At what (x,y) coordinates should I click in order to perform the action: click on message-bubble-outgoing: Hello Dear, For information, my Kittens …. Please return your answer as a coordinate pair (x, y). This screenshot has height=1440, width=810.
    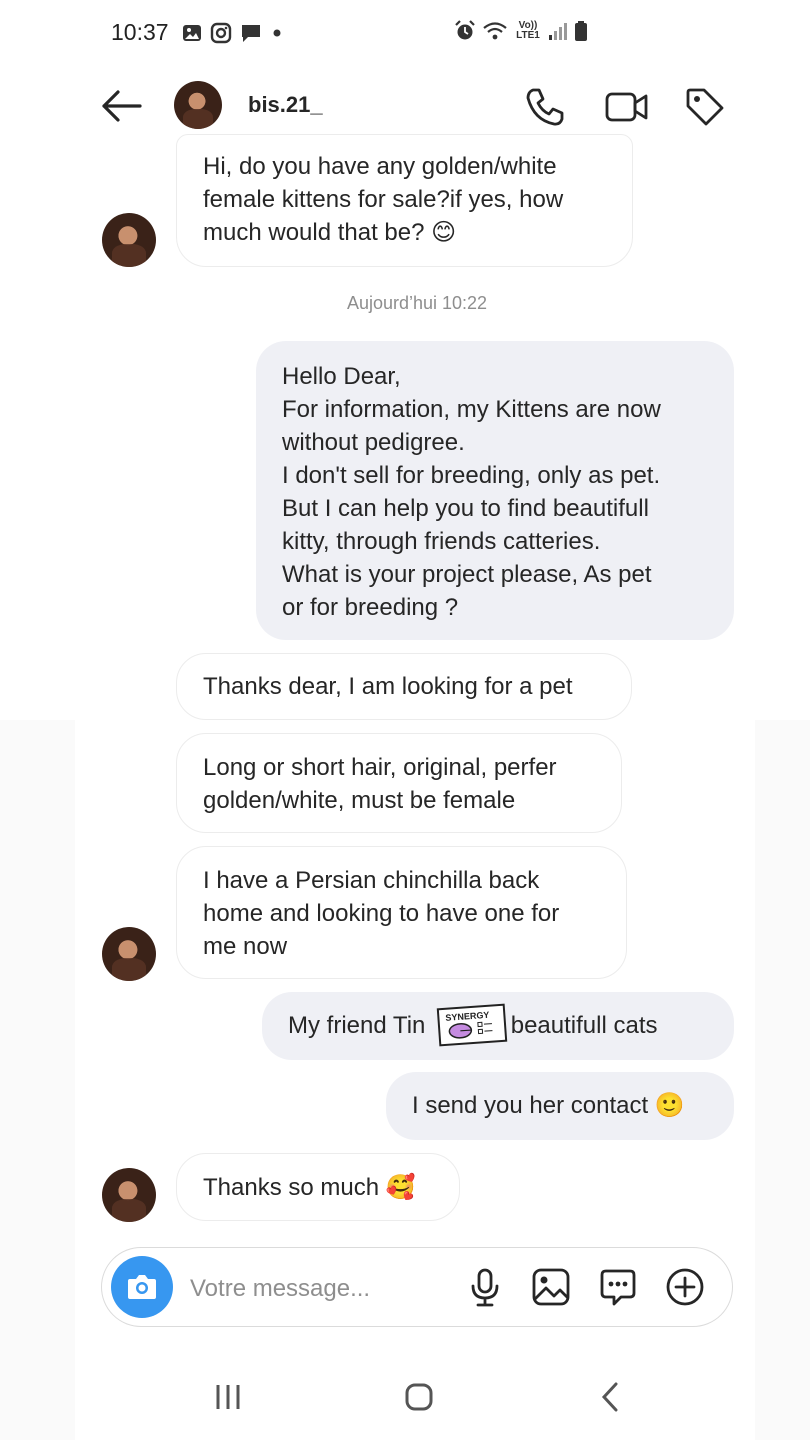
    Looking at the image, I should click on (495, 490).